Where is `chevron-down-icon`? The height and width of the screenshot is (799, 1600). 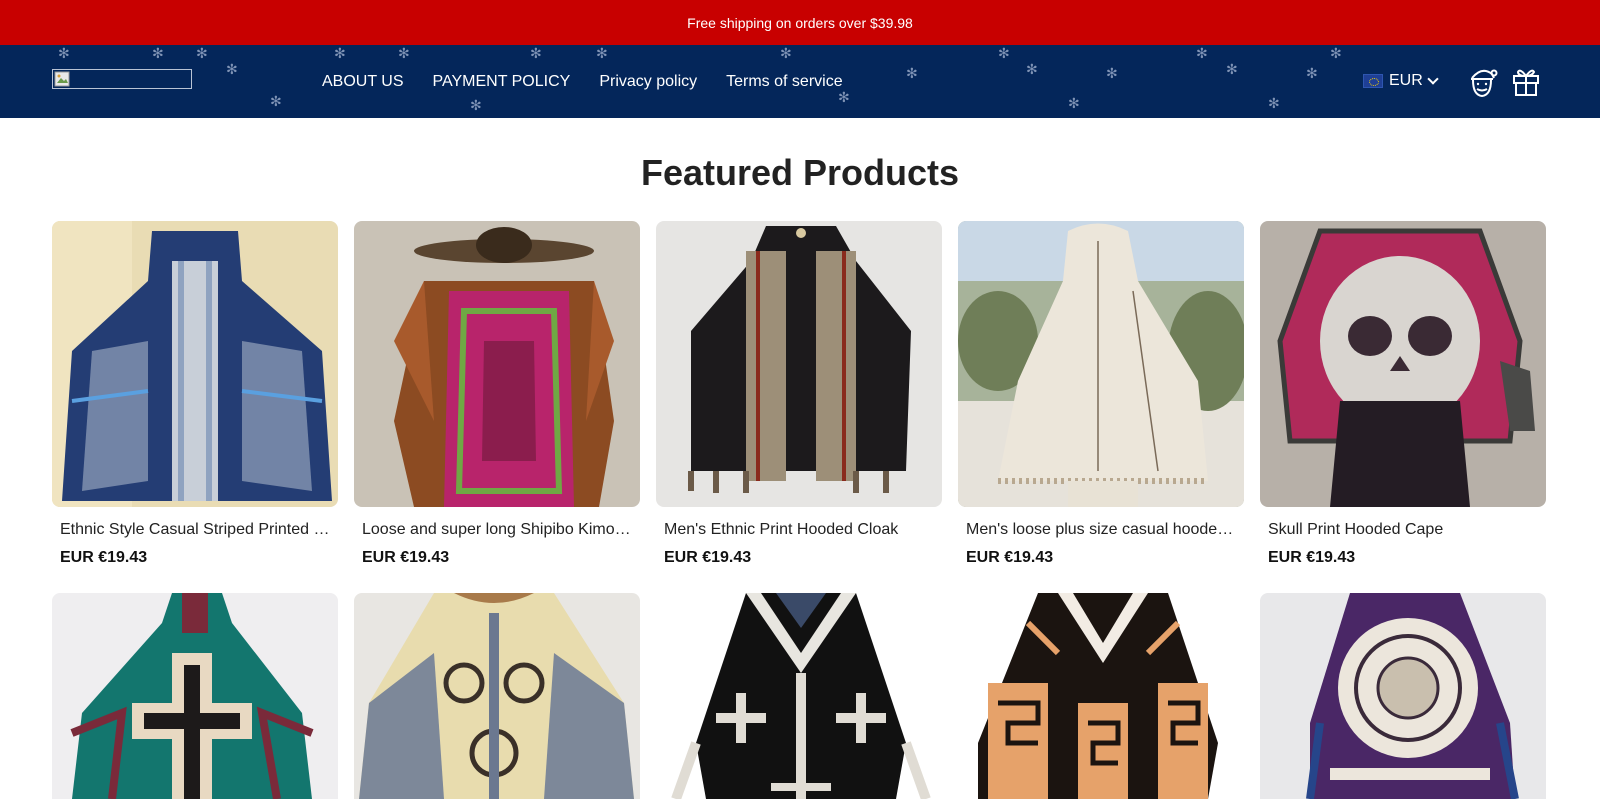
chevron-down-icon is located at coordinates (1433, 79).